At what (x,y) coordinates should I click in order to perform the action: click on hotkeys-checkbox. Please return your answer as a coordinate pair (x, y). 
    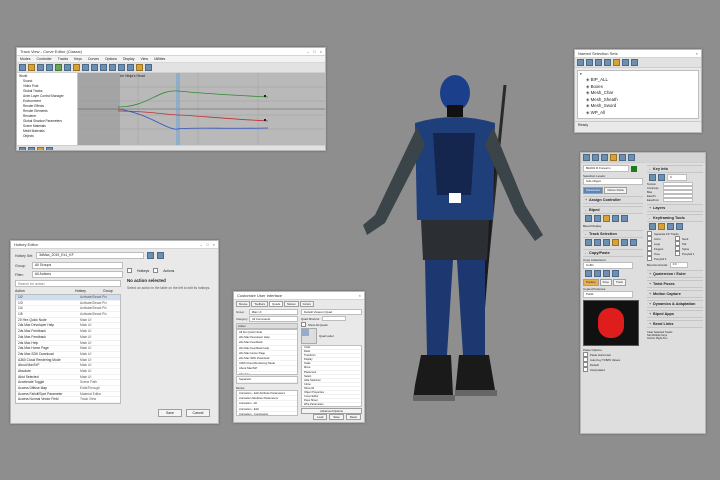
    Looking at the image, I should click on (129, 270).